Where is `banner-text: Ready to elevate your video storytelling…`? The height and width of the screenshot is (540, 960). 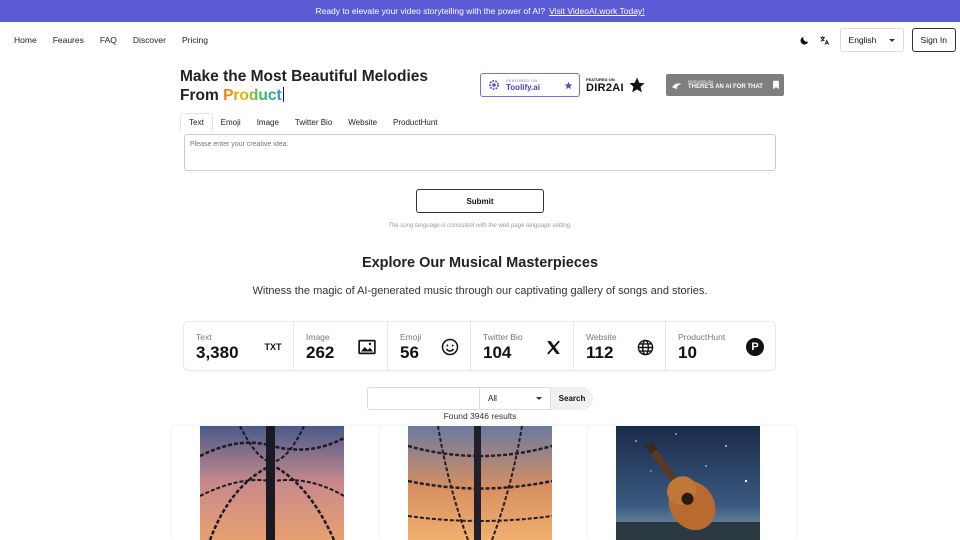 banner-text: Ready to elevate your video storytelling… is located at coordinates (430, 11).